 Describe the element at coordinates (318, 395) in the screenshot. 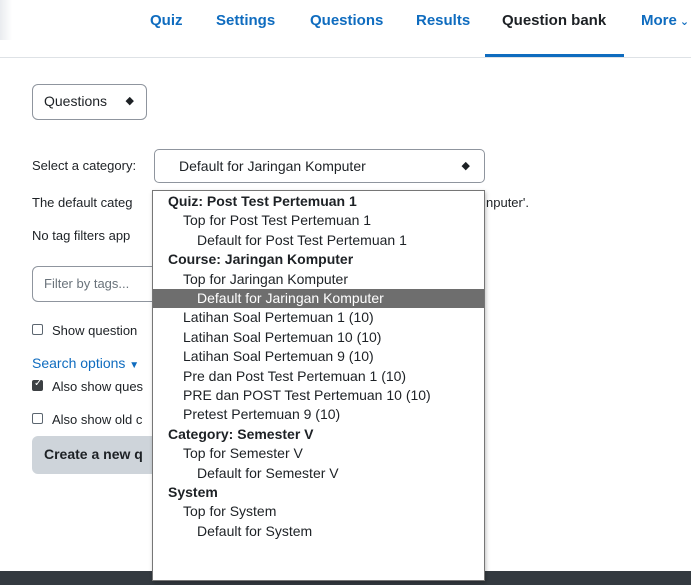

I see `dropdown-option: PRE dan POST Test Pertemuan 10 (10)` at that location.